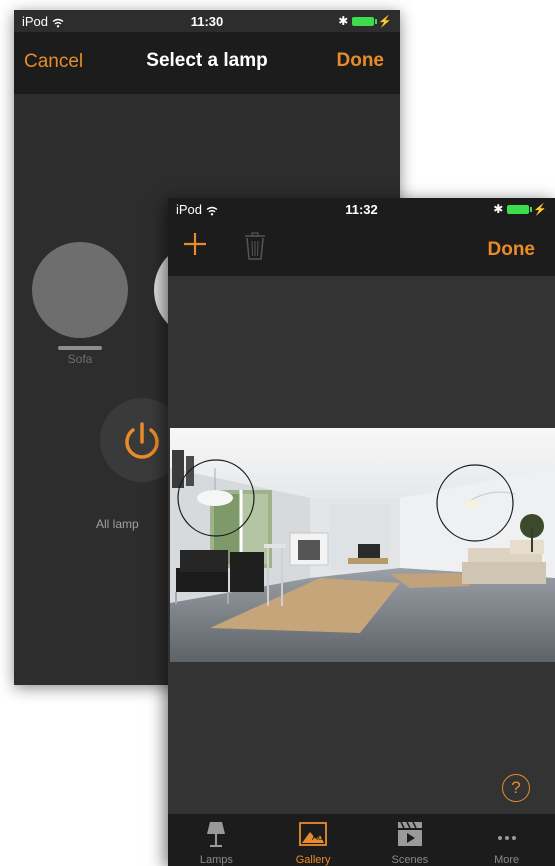 The width and height of the screenshot is (555, 866). I want to click on status-bar: iPod 11:30 ✱ ⚡, so click(207, 21).